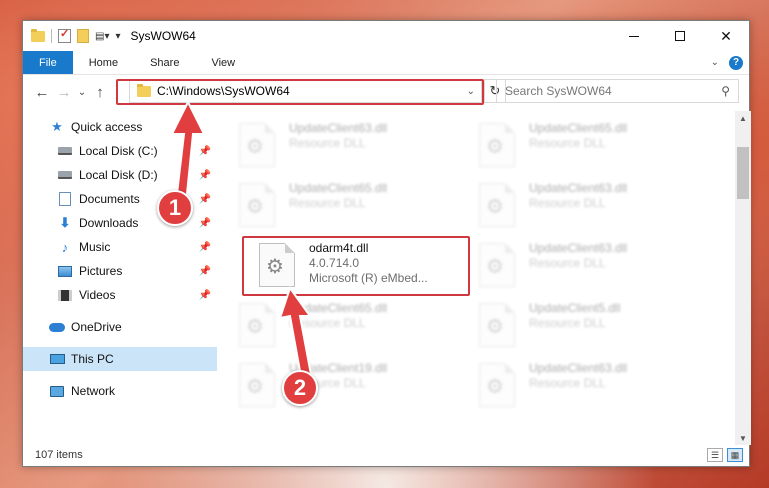  I want to click on maximize-button, so click(680, 36).